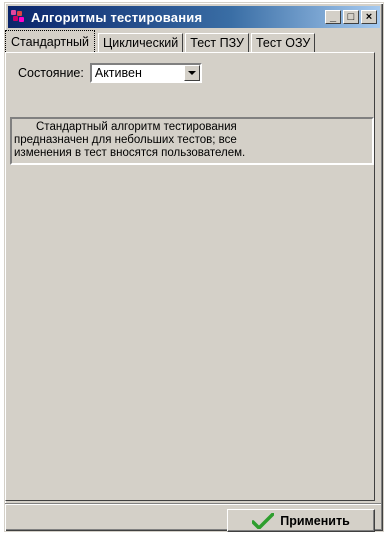  I want to click on state-label: Состояние:, so click(51, 73).